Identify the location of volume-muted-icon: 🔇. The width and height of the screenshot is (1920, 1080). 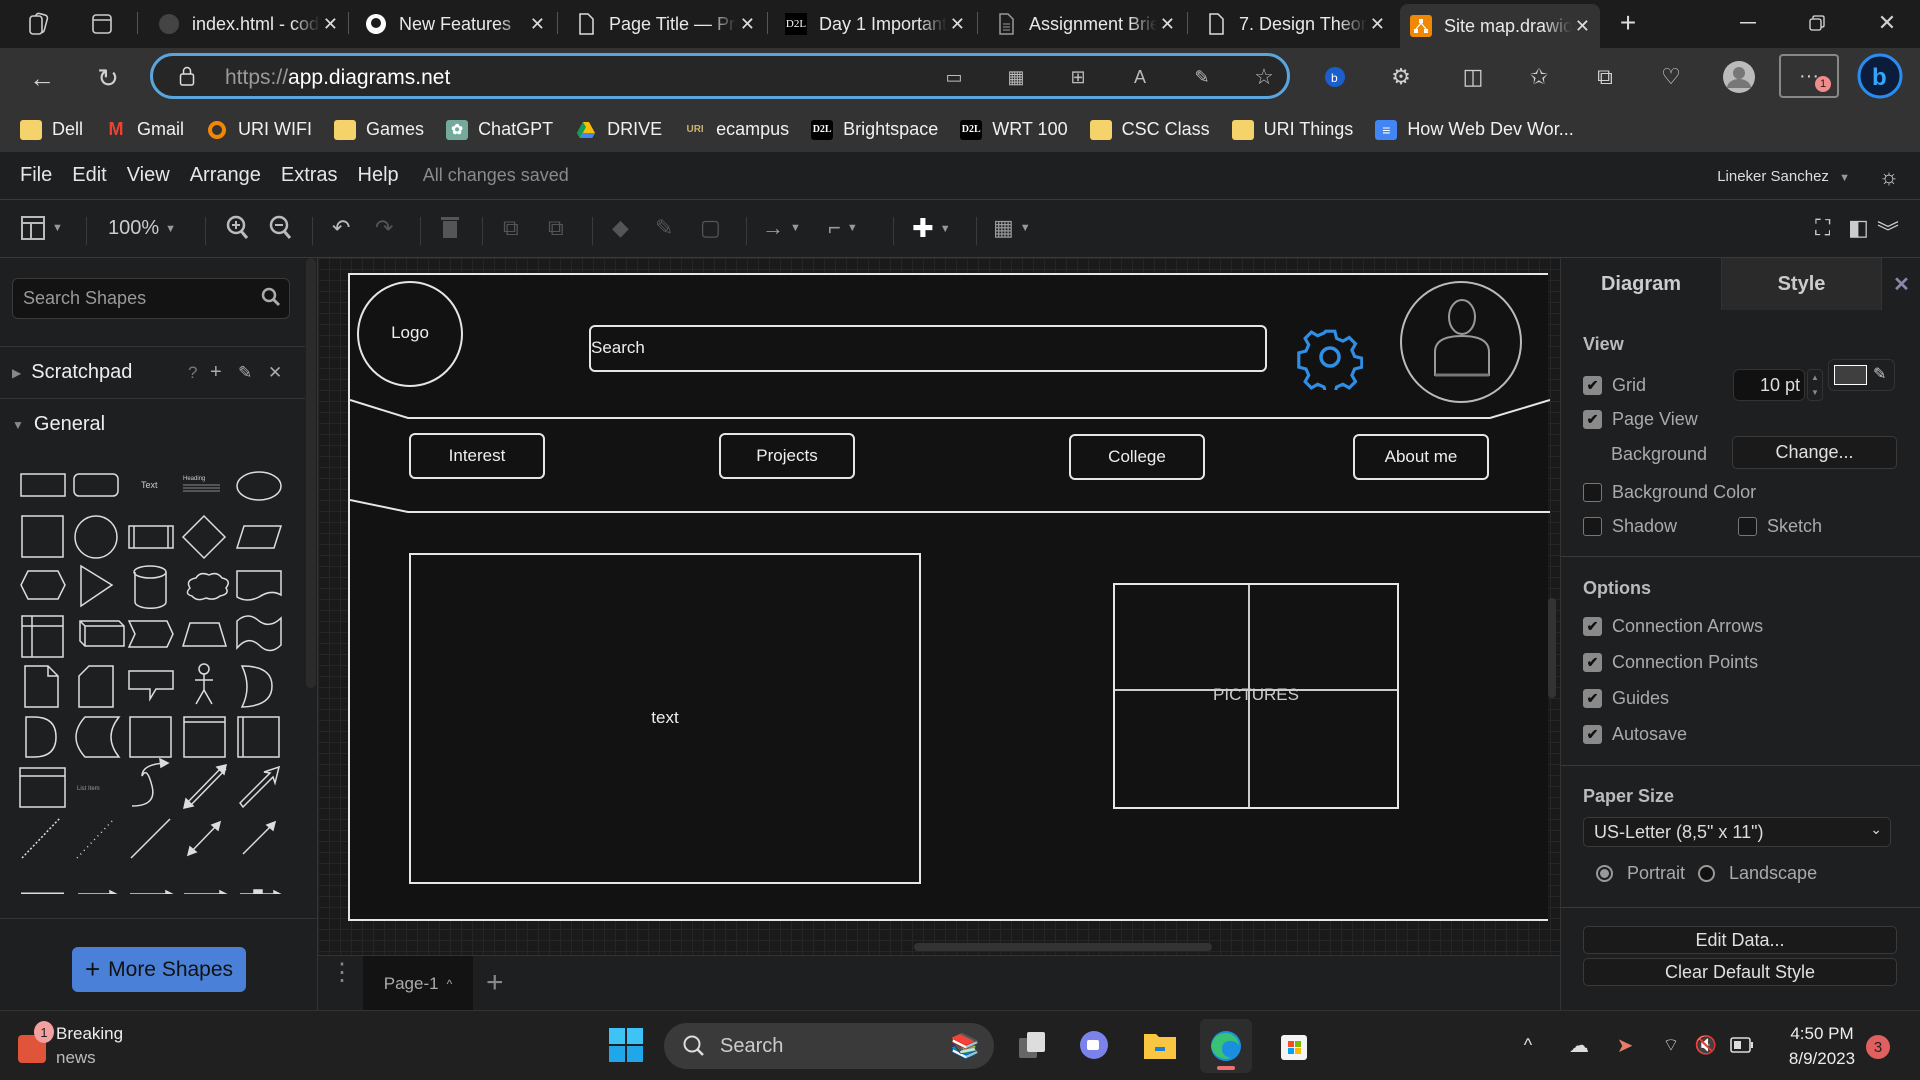
(1706, 1045).